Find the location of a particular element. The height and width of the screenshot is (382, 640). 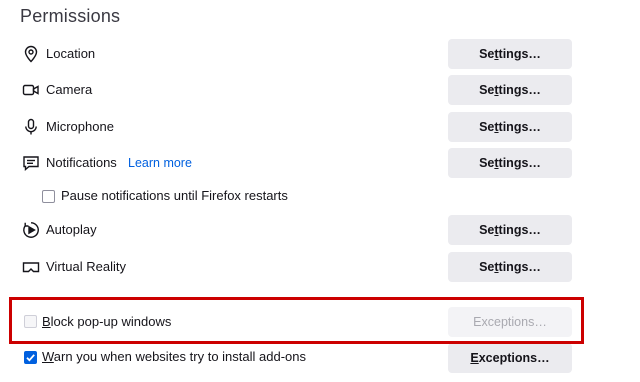

location-icon is located at coordinates (31, 54).